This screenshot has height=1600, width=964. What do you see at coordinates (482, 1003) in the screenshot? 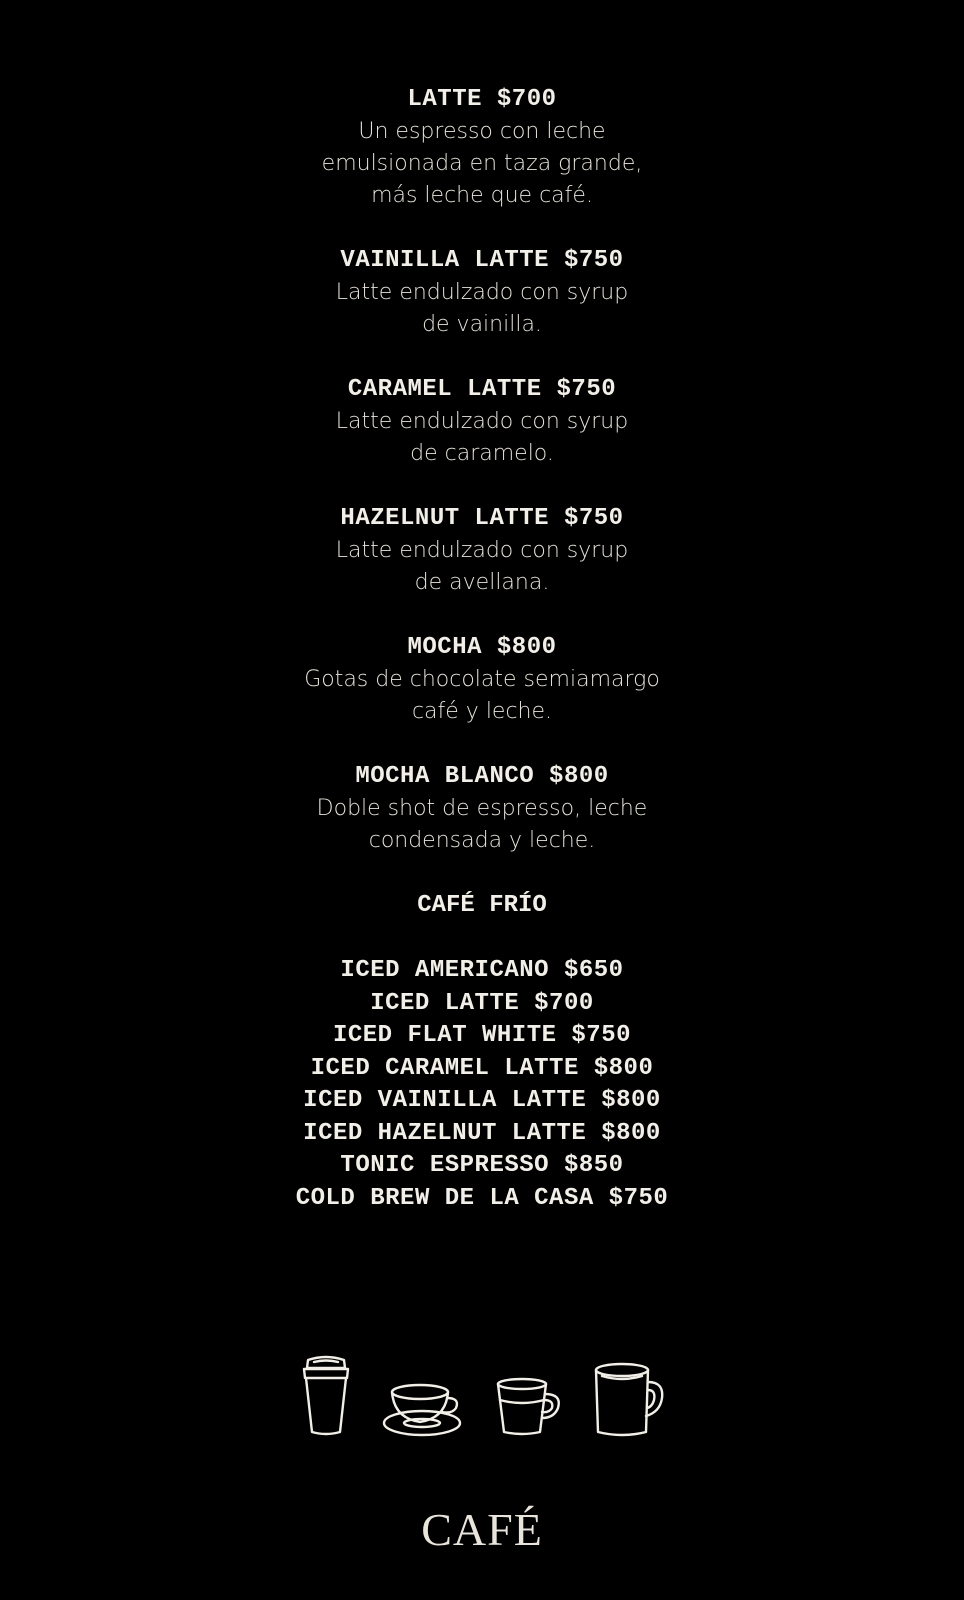
I see `list-item: ICED LATTE $700` at bounding box center [482, 1003].